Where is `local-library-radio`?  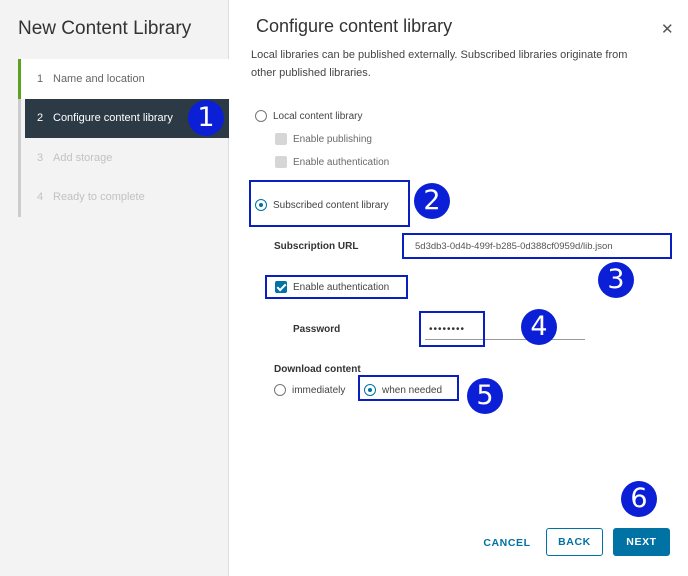 local-library-radio is located at coordinates (261, 116).